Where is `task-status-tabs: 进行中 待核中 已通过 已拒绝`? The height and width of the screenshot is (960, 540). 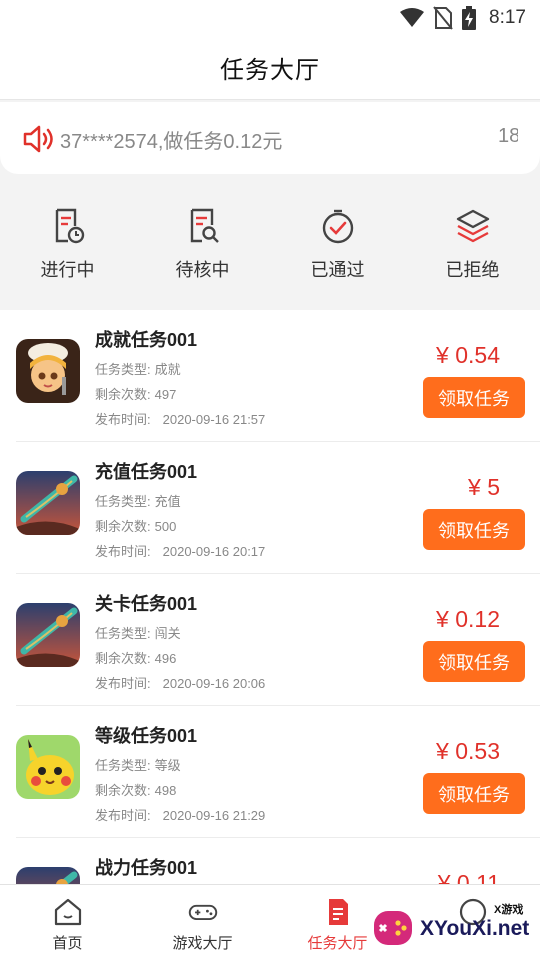 task-status-tabs: 进行中 待核中 已通过 已拒绝 is located at coordinates (270, 252).